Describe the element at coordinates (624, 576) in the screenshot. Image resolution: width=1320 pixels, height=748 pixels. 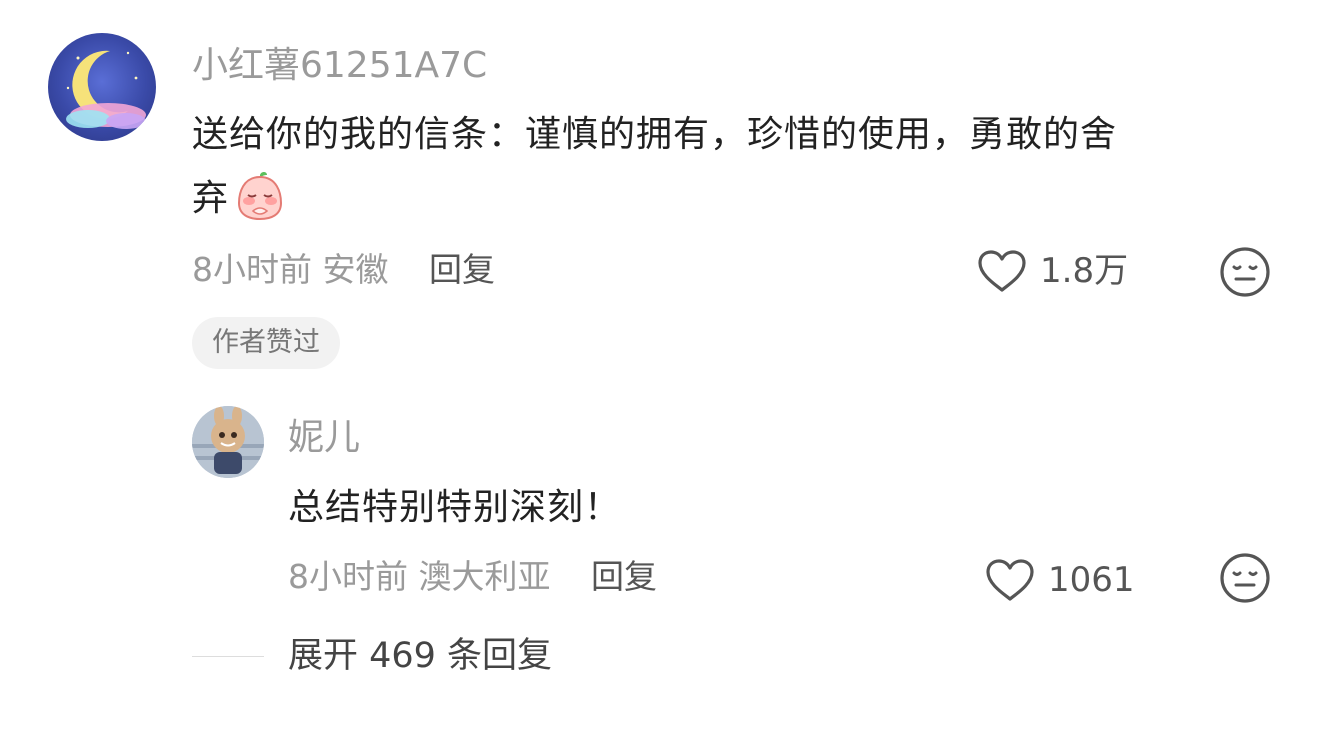
I see `reply-reply-button: 回复` at that location.